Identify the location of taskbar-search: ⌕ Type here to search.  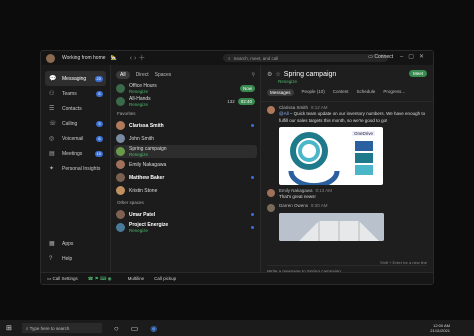
(61, 328).